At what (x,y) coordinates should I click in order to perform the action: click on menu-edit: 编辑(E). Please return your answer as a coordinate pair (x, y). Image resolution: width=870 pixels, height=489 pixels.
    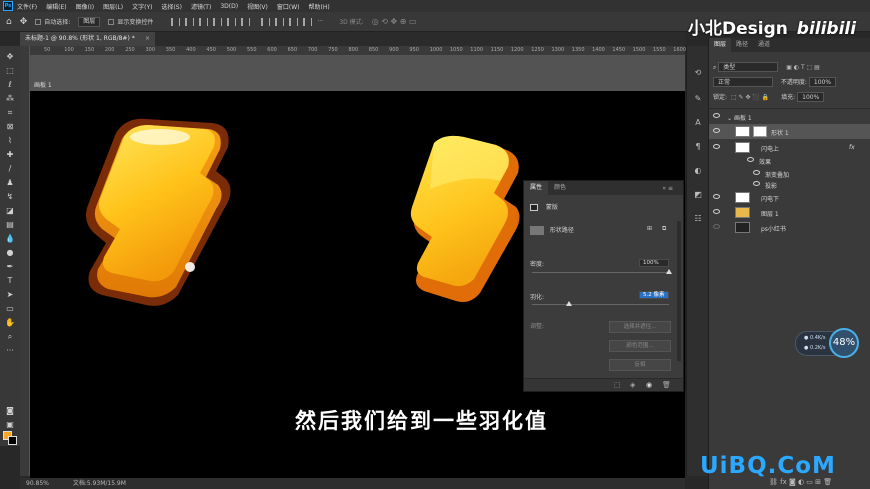
    Looking at the image, I should click on (56, 6).